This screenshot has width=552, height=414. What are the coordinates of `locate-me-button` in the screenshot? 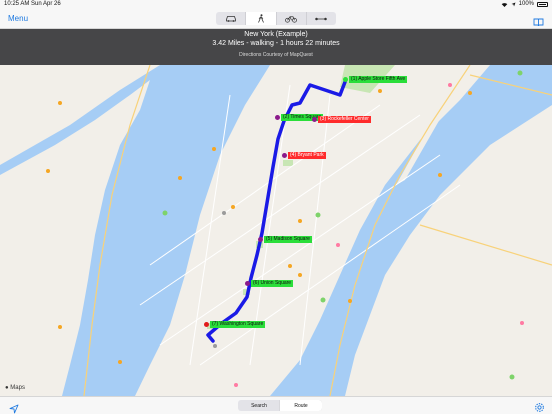 It's located at (14, 407).